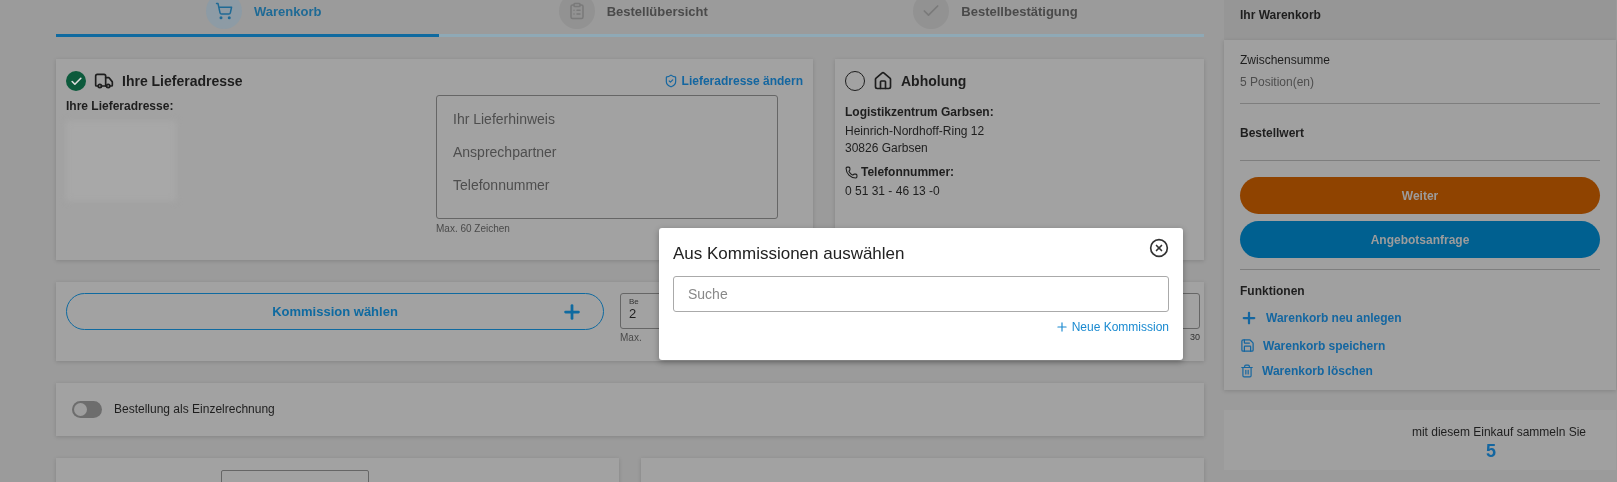  What do you see at coordinates (1273, 133) in the screenshot?
I see `order-value-label: Bestellwert` at bounding box center [1273, 133].